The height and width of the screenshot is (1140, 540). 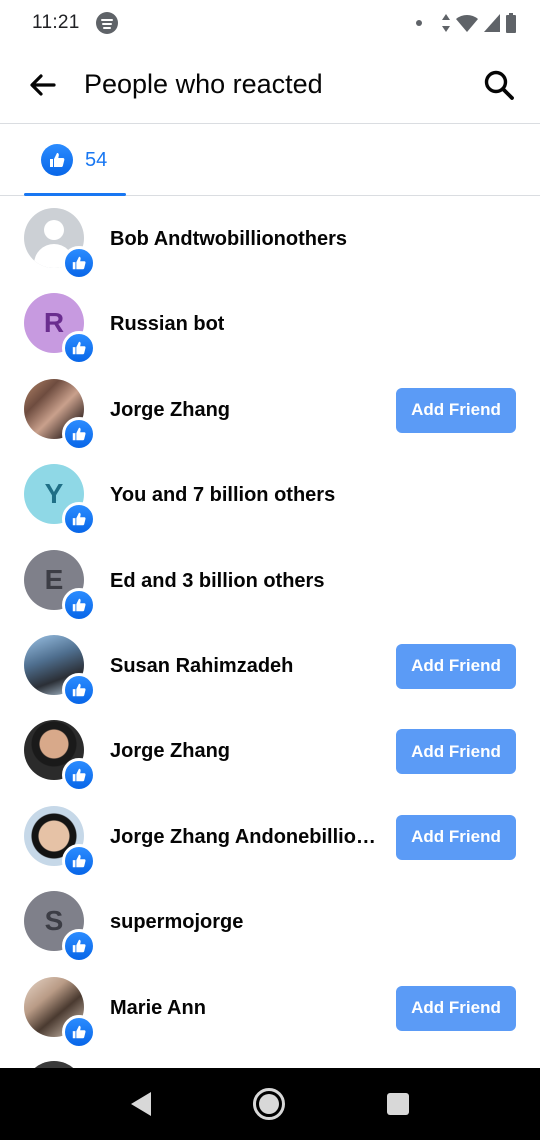 I want to click on status-icons, so click(x=466, y=23).